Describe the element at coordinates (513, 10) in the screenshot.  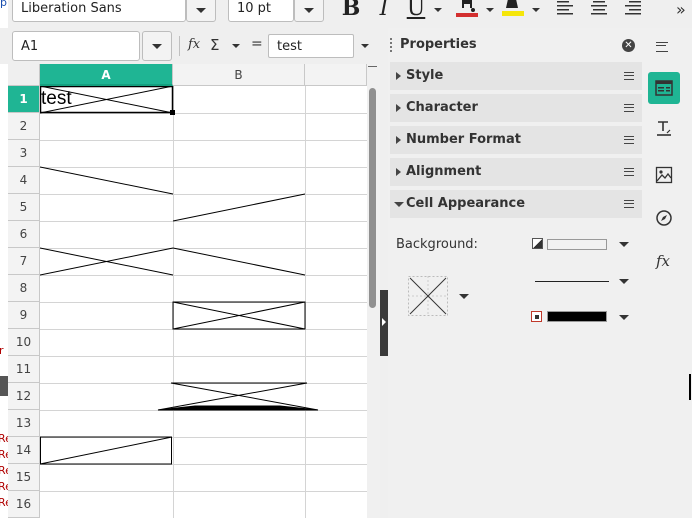
I see `highlight-color-button` at that location.